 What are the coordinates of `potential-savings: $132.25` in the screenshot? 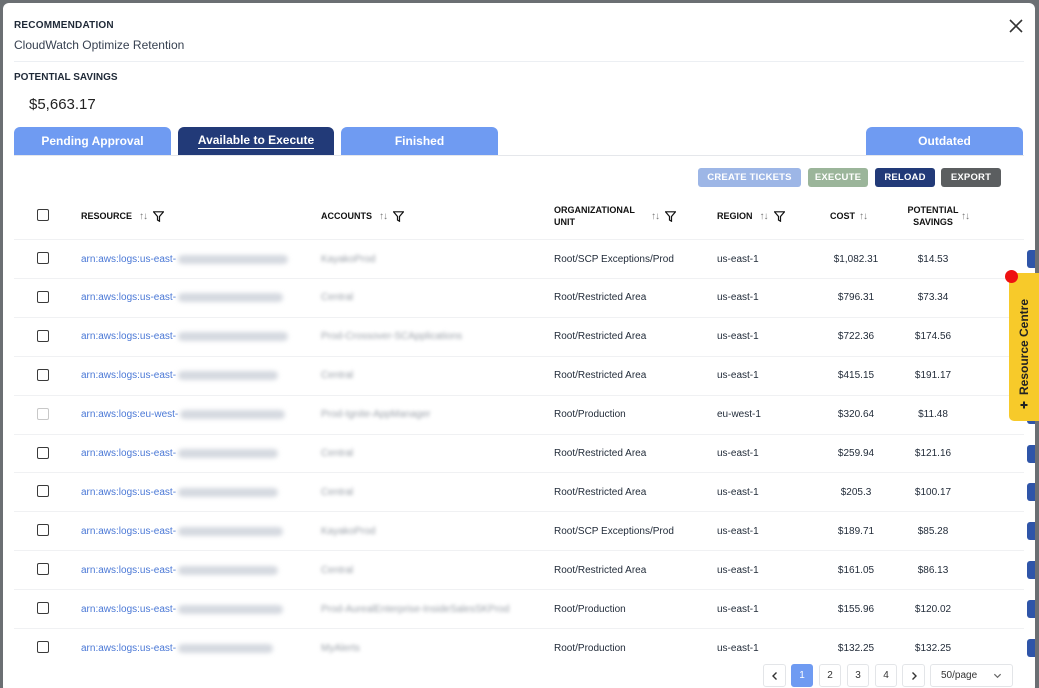 It's located at (933, 648).